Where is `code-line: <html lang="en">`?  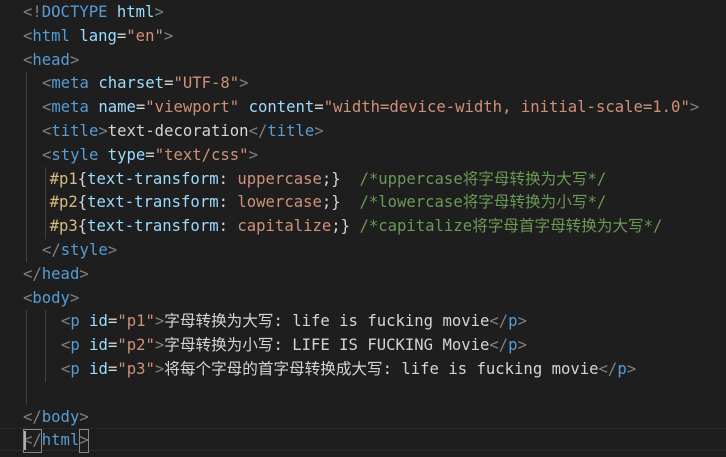
code-line: <html lang="en"> is located at coordinates (363, 37).